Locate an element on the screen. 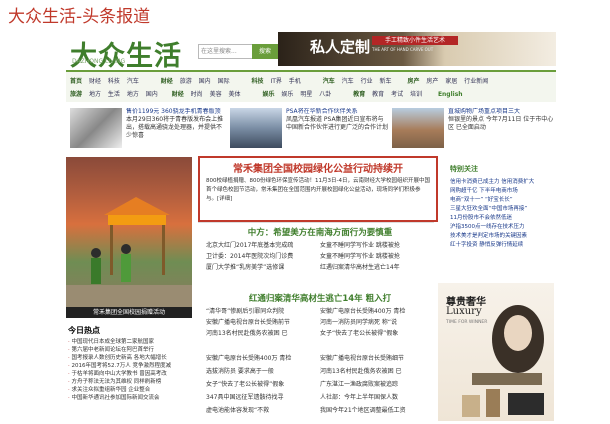 Image resolution: width=610 pixels, height=424 pixels. nav-item: 美容 is located at coordinates (216, 93).